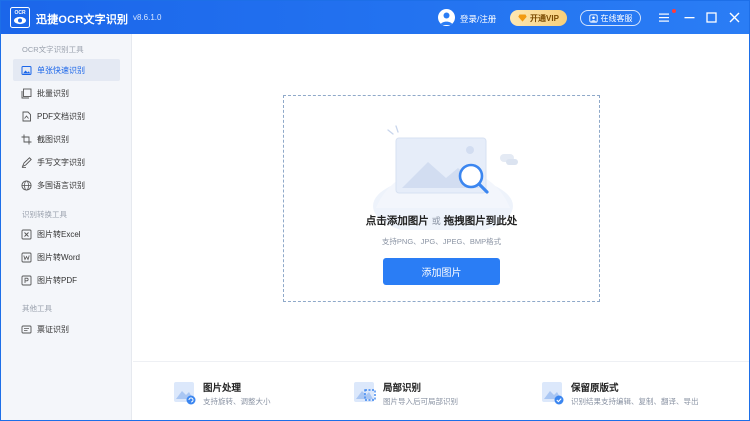 The height and width of the screenshot is (421, 750). What do you see at coordinates (82, 20) in the screenshot?
I see `app-title: 迅捷OCR文字识别` at bounding box center [82, 20].